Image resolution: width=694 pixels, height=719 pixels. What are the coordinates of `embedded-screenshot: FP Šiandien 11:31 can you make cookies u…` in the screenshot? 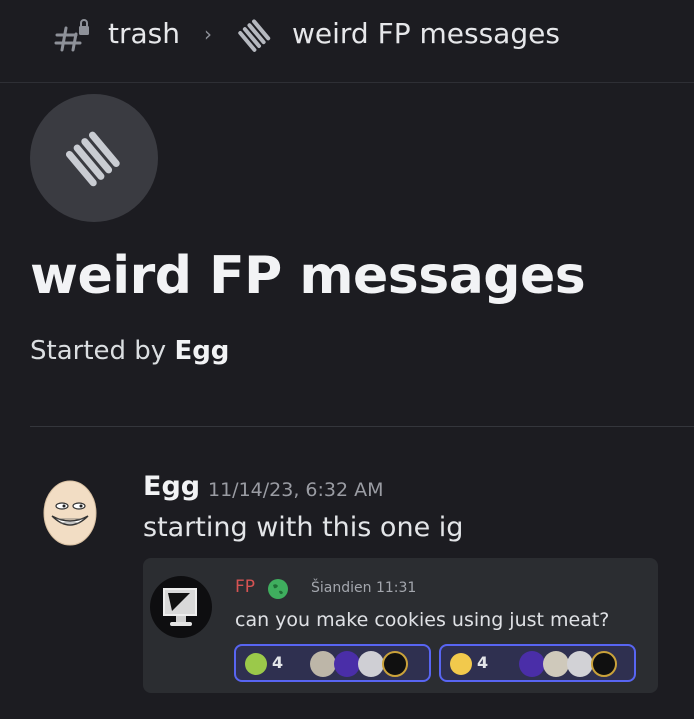 It's located at (400, 625).